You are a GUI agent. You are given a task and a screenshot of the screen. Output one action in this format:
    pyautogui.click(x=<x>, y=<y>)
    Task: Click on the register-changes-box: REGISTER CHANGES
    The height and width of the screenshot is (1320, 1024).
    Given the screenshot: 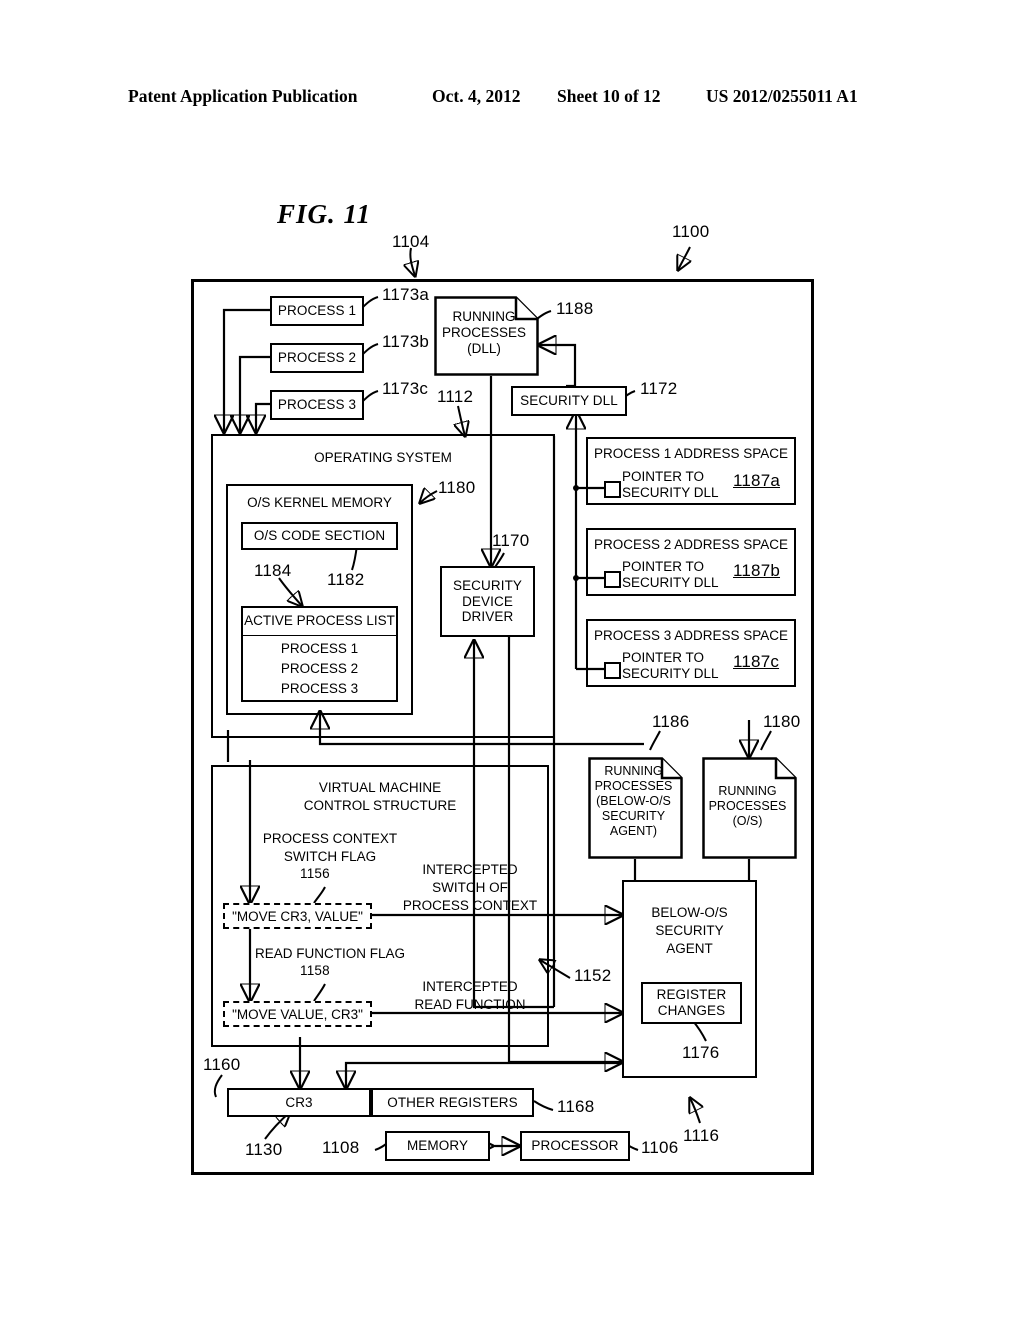 What is the action you would take?
    pyautogui.click(x=691, y=1003)
    